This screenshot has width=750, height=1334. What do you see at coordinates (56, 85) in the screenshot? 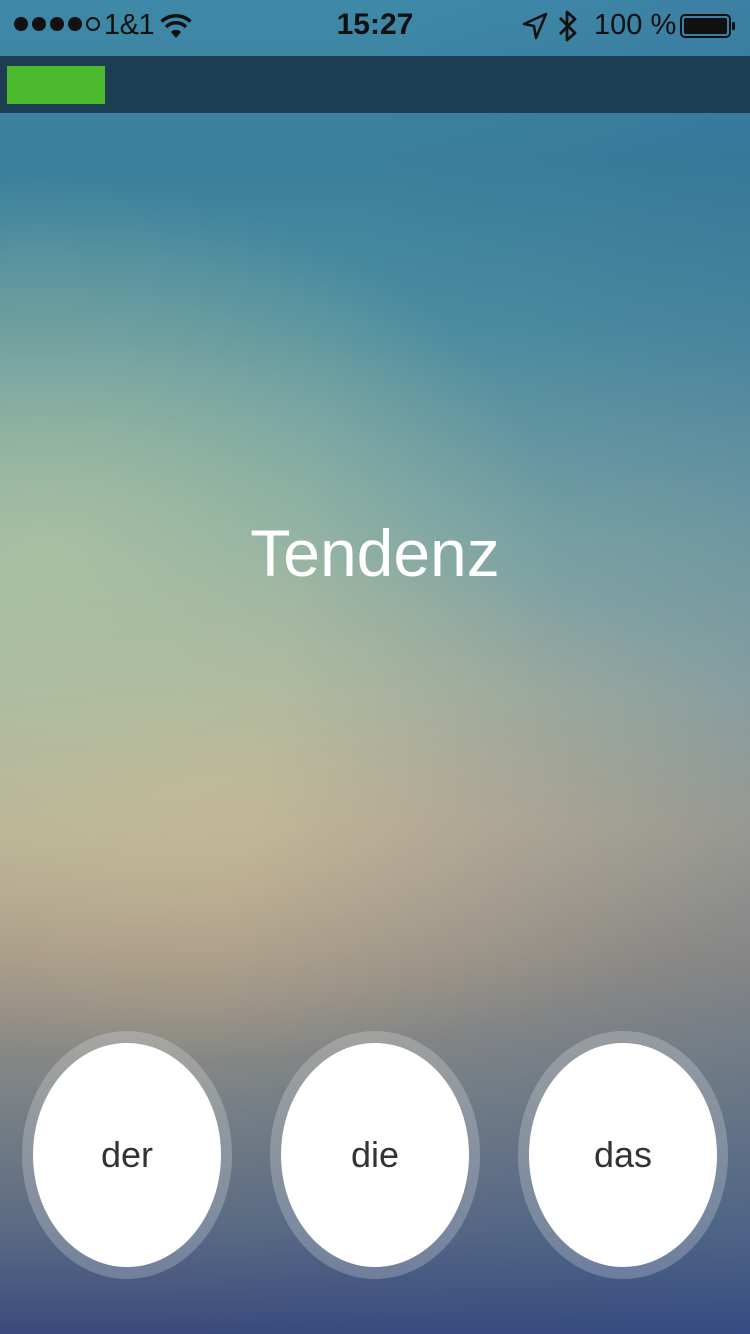
I see `progress-bar-fill` at bounding box center [56, 85].